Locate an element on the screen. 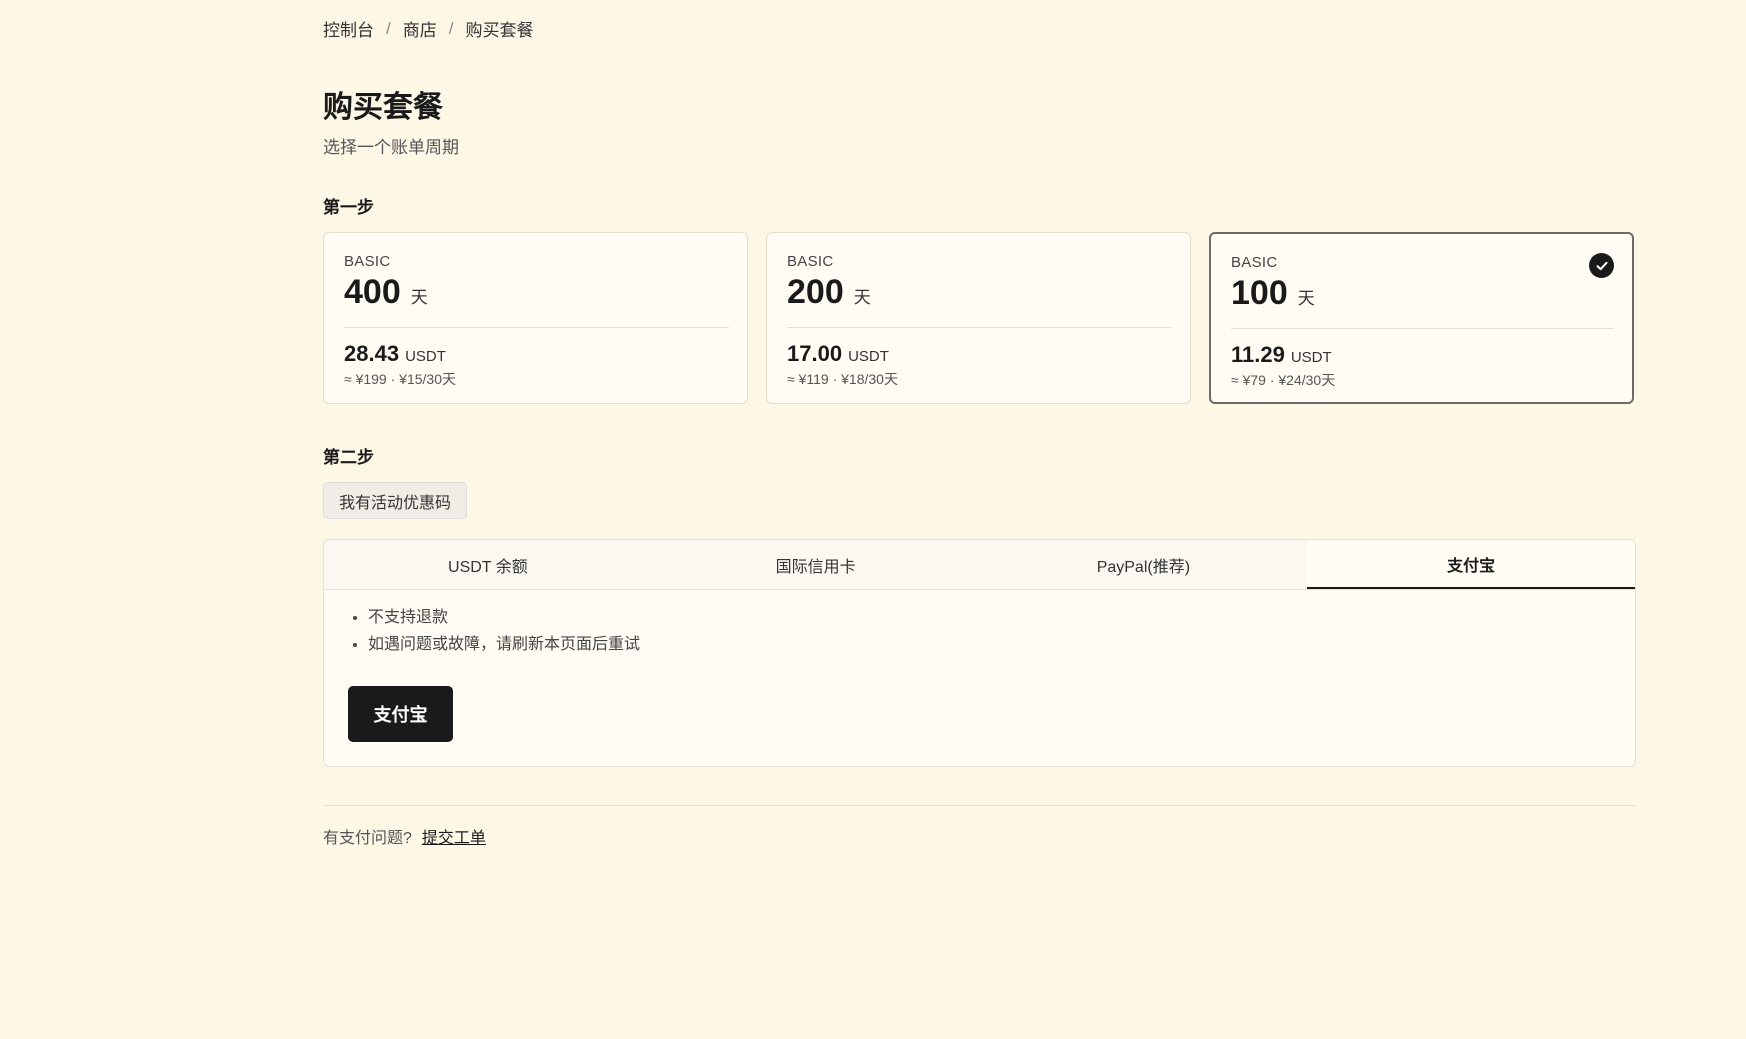 Image resolution: width=1746 pixels, height=1039 pixels. plan-approx-price: ≈ ¥199 · ¥15/30天 is located at coordinates (400, 379).